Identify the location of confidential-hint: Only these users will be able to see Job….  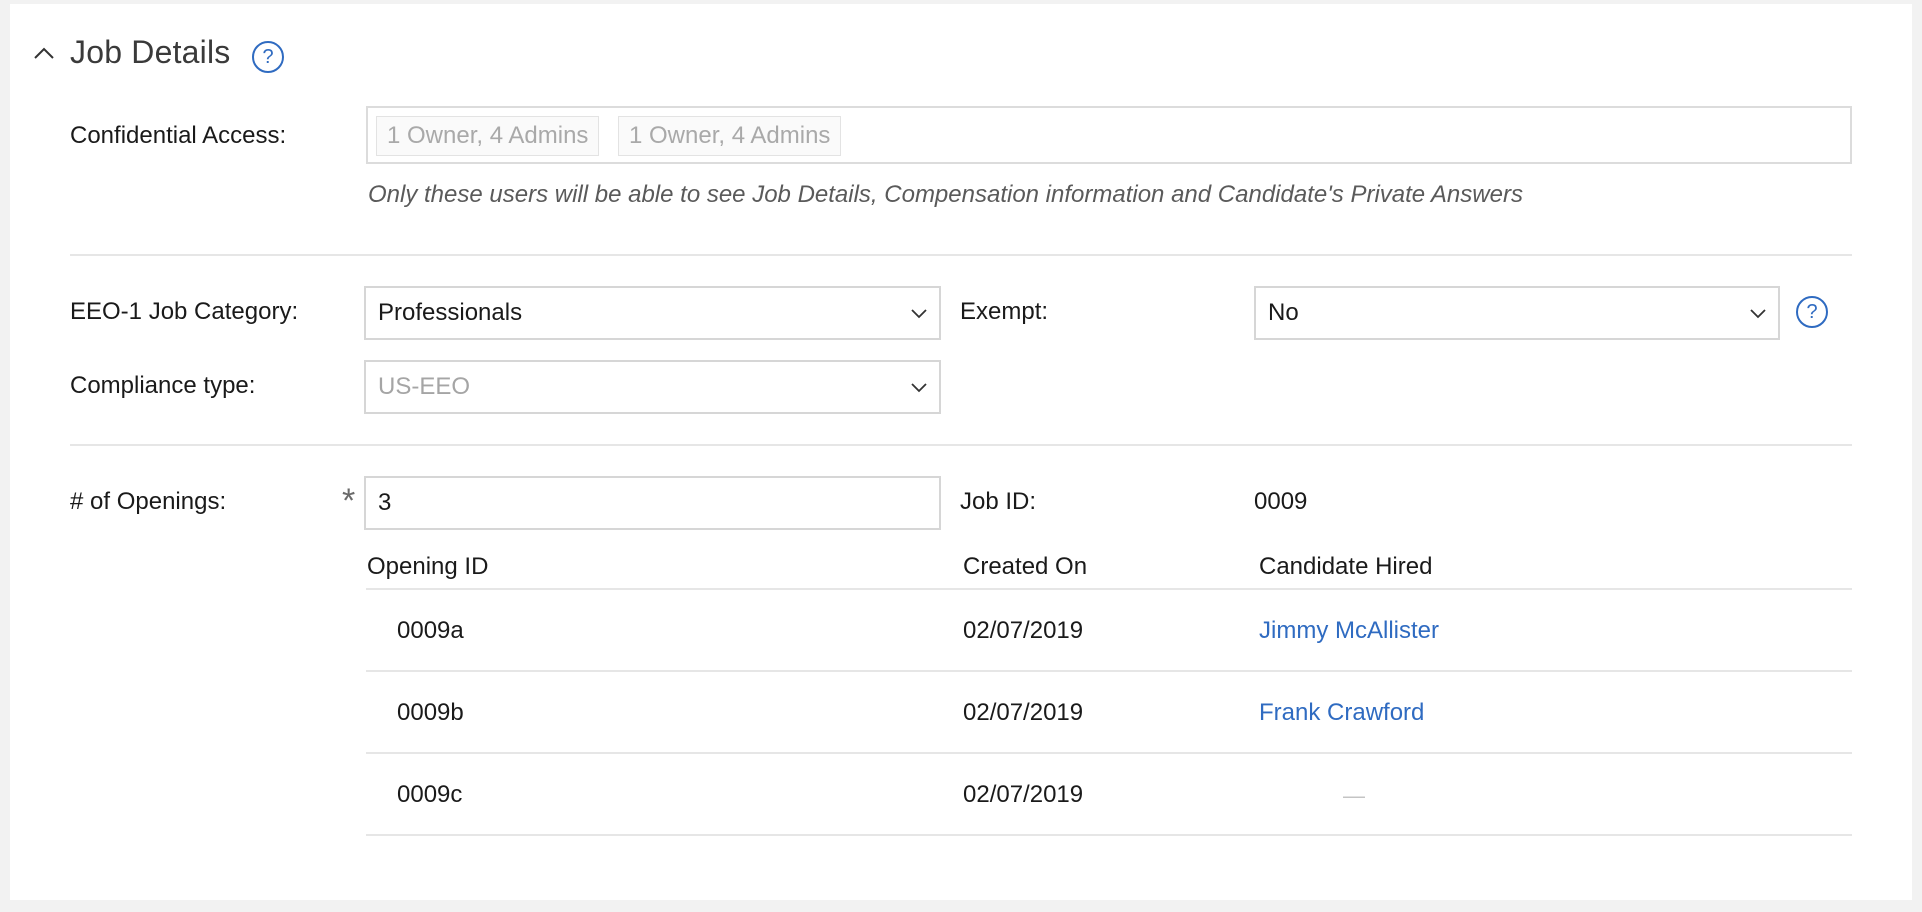
(945, 194).